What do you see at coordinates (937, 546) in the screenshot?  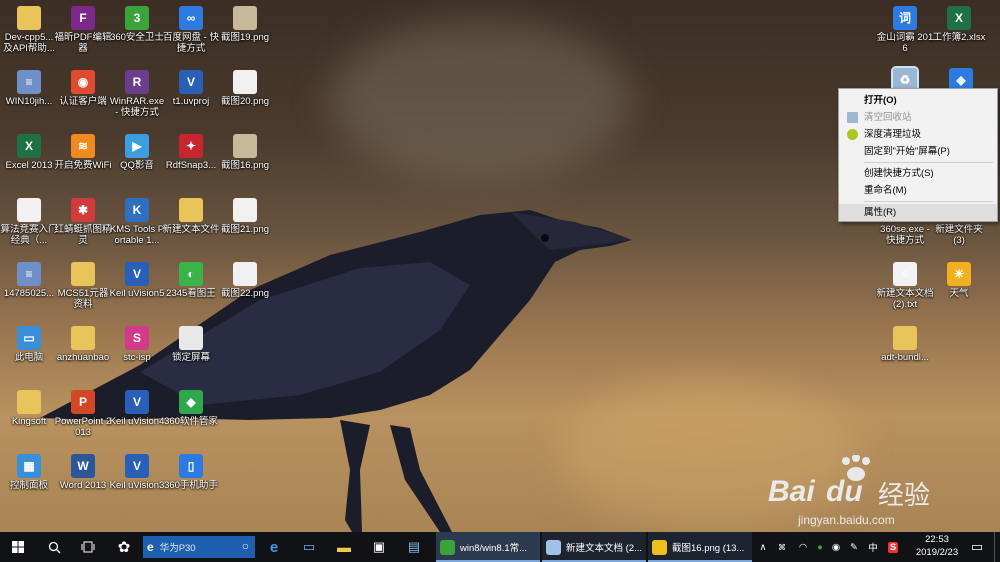 I see `clock: 22:53 2019/2/23` at bounding box center [937, 546].